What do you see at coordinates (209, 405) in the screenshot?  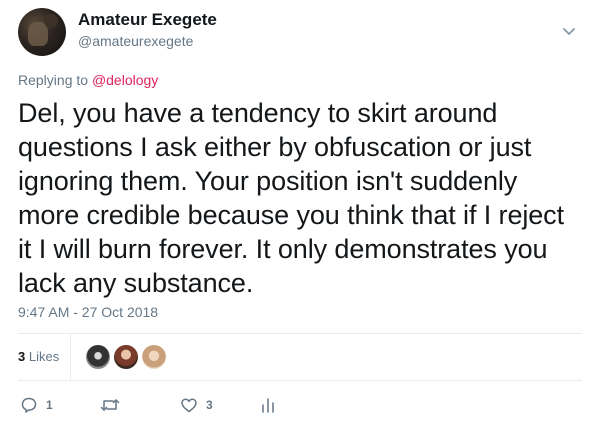 I see `like-count: 3` at bounding box center [209, 405].